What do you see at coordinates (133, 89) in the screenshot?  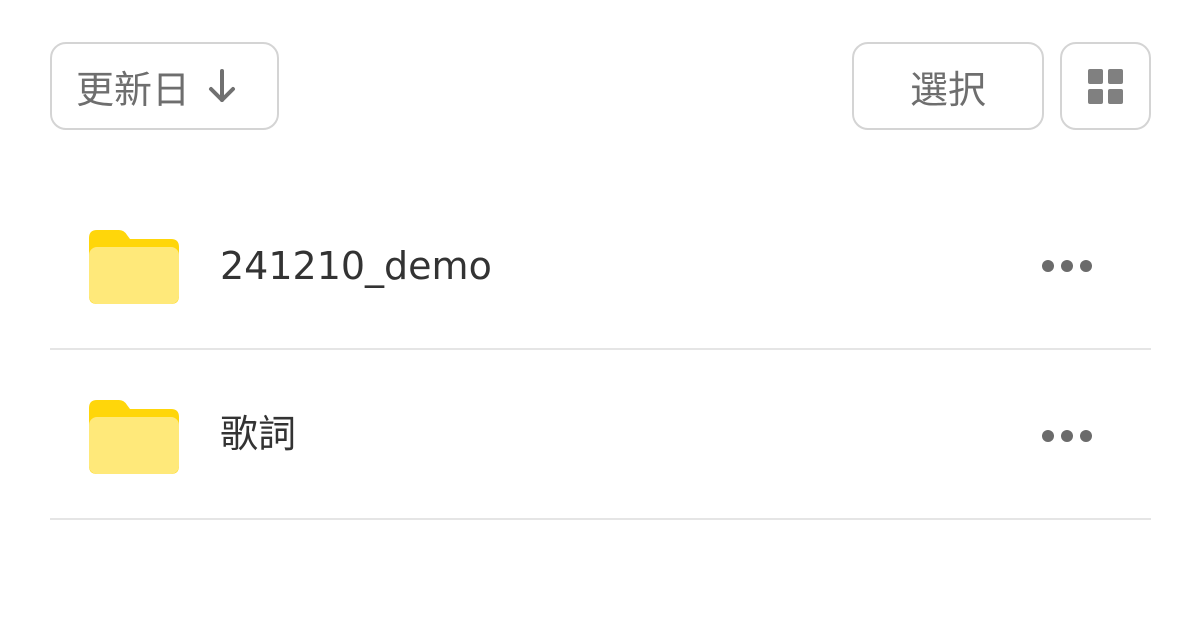 I see `sort-label: 更新日` at bounding box center [133, 89].